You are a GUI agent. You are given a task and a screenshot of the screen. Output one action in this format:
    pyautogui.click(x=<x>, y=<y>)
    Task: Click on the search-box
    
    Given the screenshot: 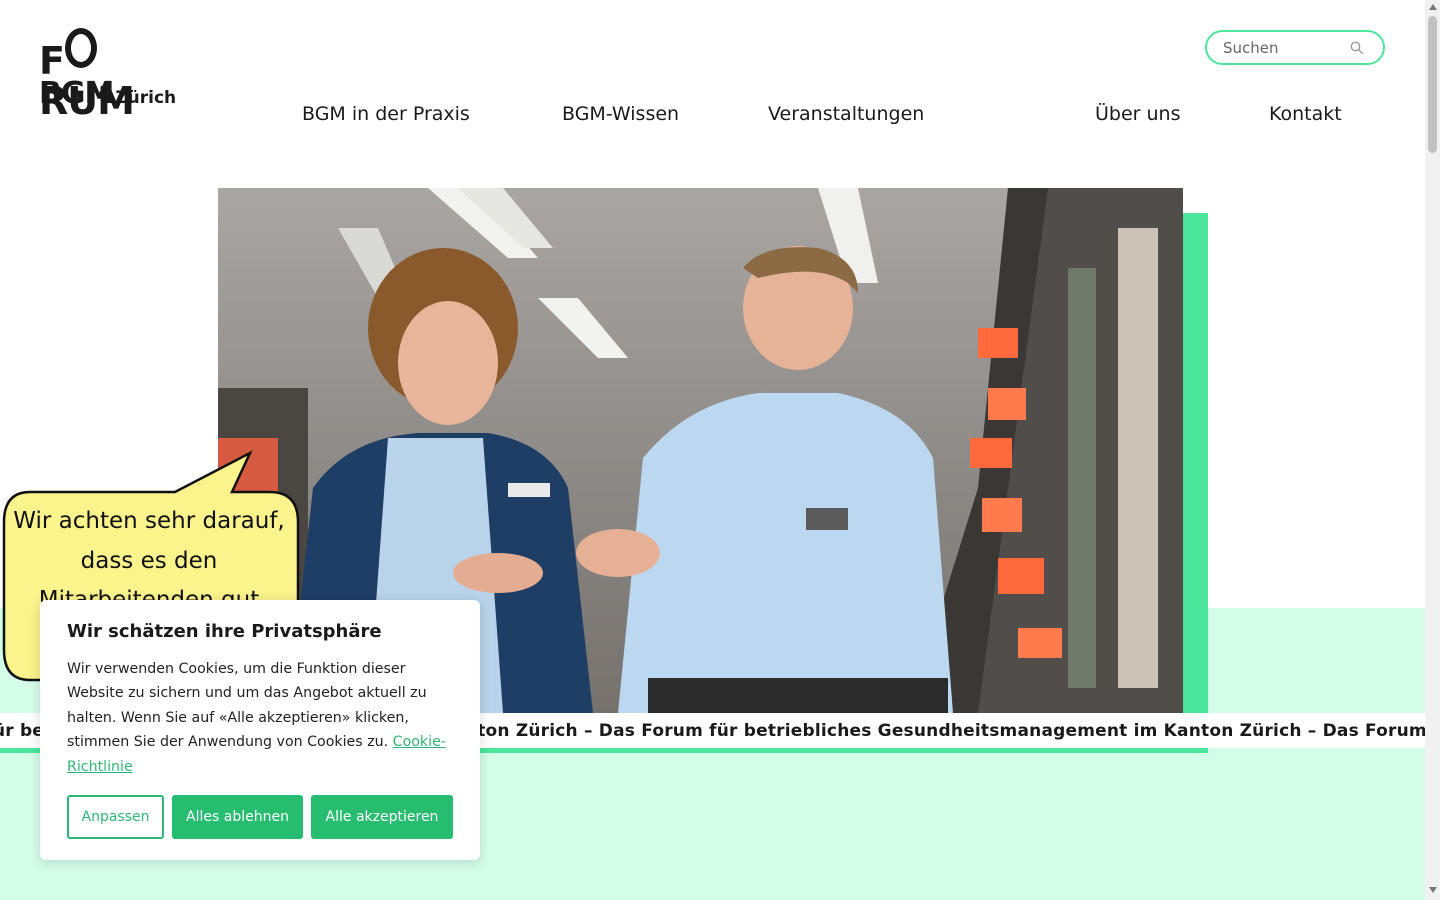 What is the action you would take?
    pyautogui.click(x=1295, y=47)
    